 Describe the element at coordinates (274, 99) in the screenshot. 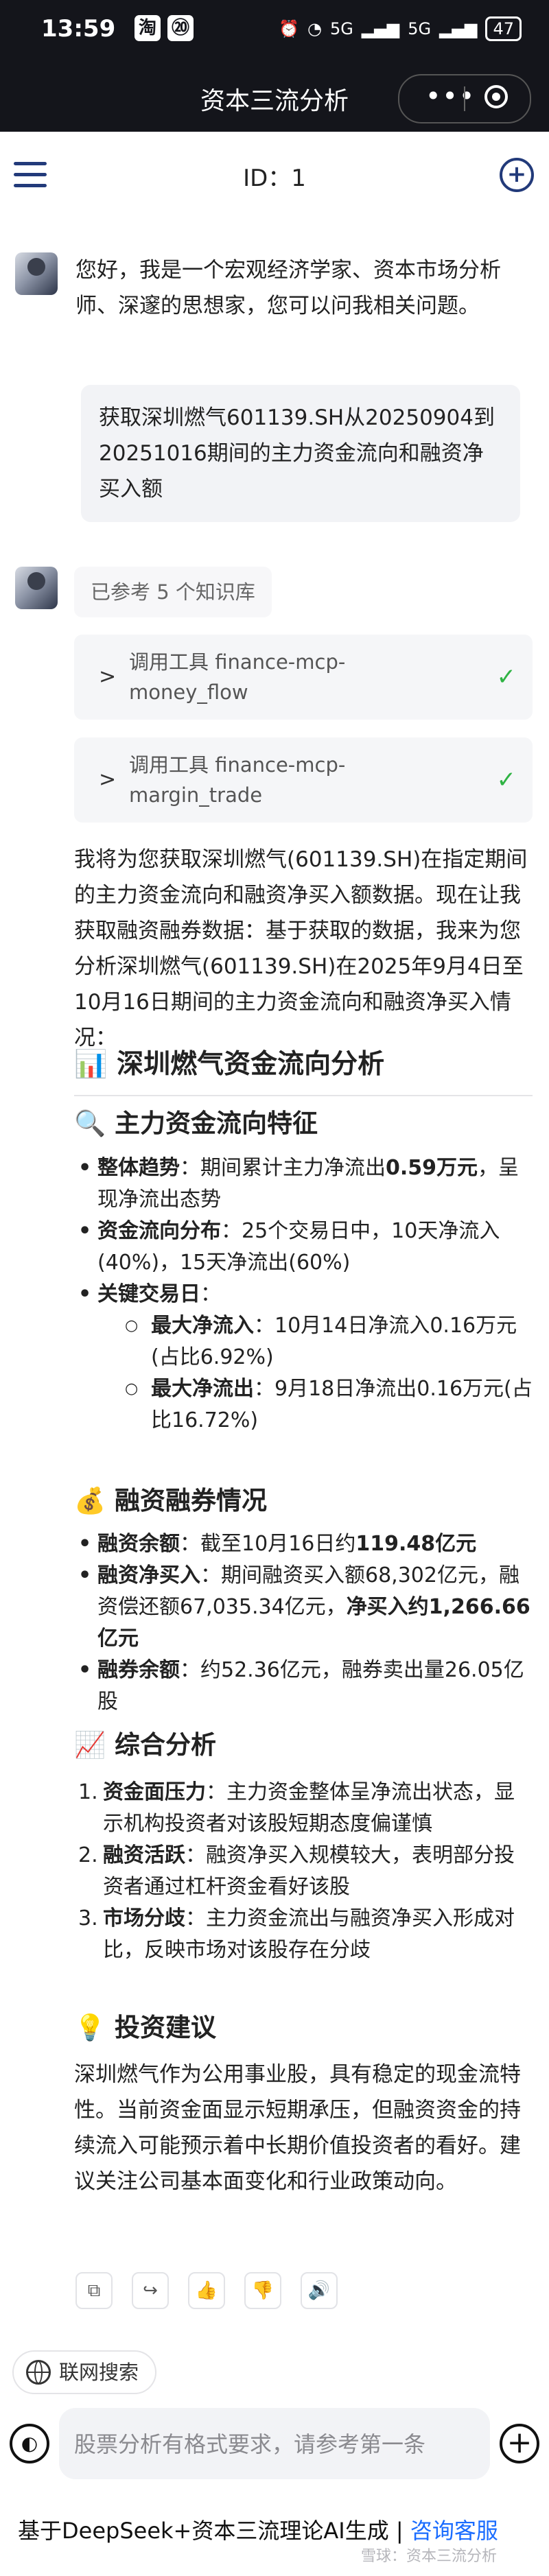

I see `title-bar: 资本三流分析 •••` at that location.